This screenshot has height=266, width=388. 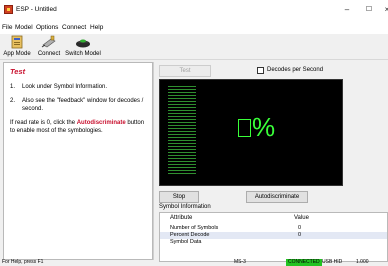 I want to click on level-meter, so click(x=182, y=132).